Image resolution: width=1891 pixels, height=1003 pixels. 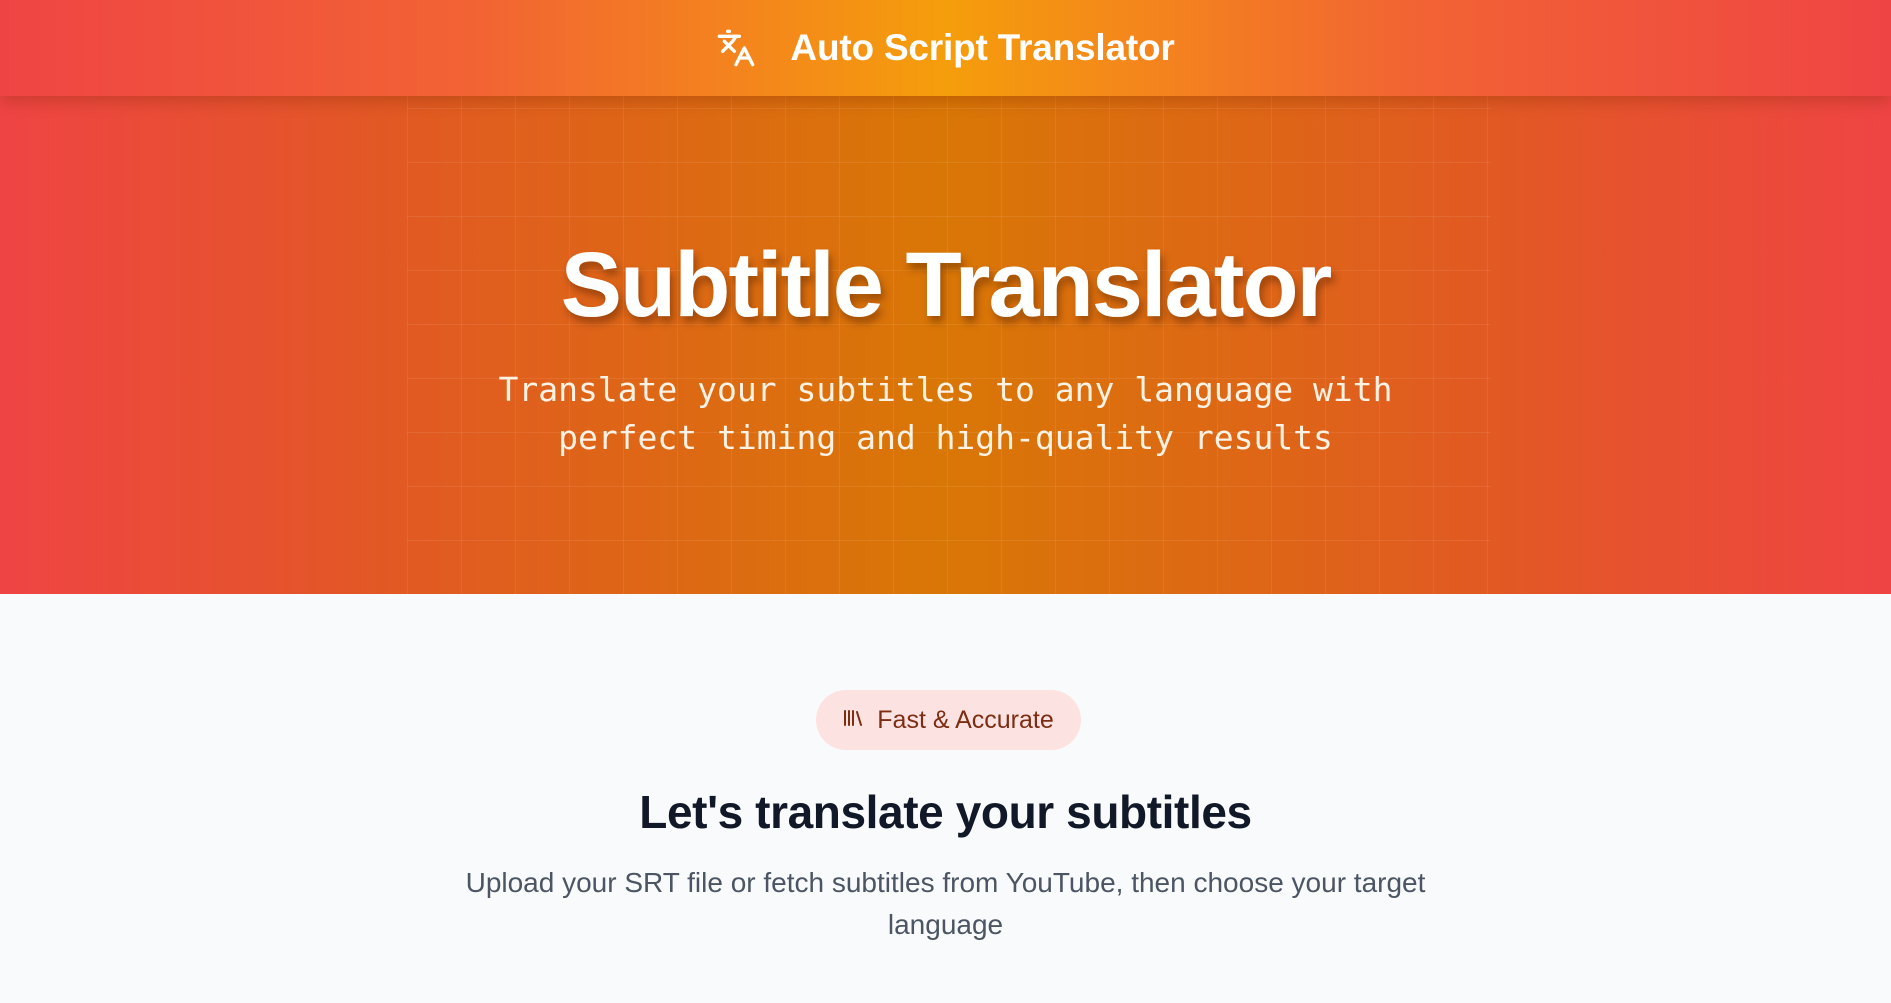 I want to click on badge-label: Fast & Accurate, so click(x=965, y=719).